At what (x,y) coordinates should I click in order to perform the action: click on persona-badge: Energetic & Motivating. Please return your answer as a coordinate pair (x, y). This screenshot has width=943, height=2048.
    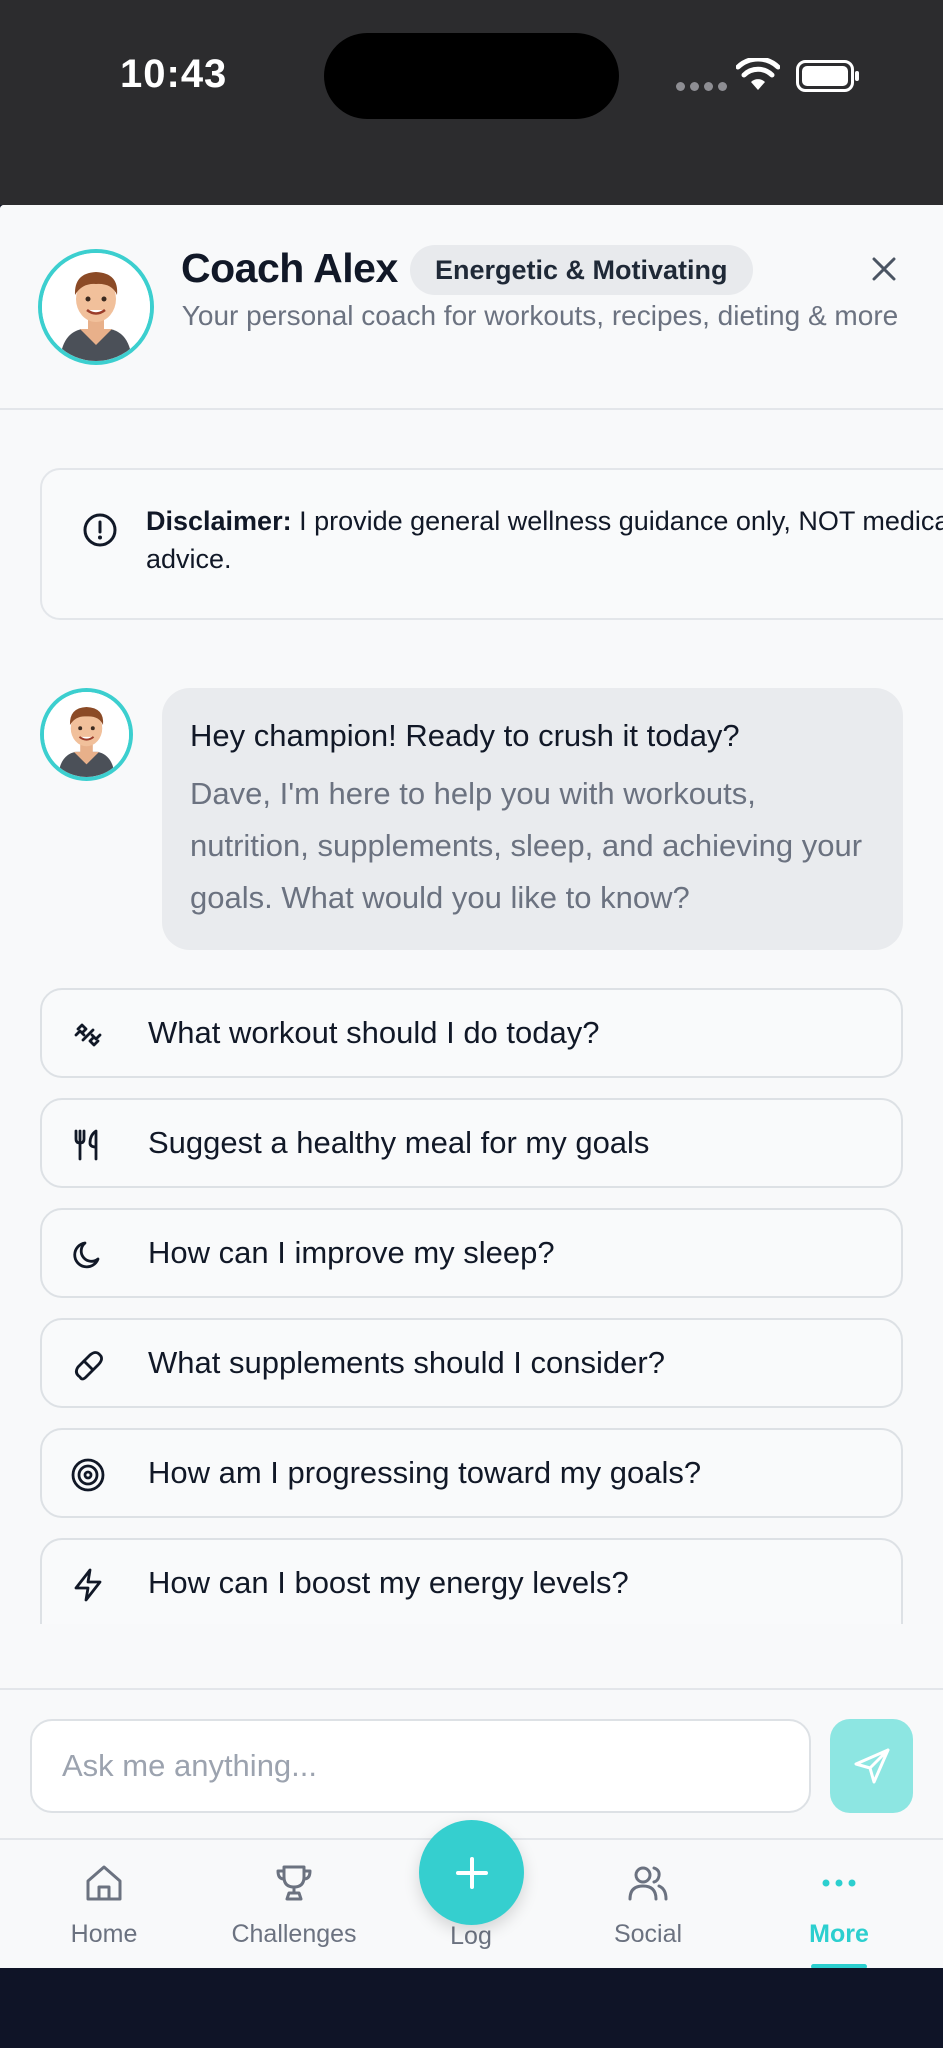
    Looking at the image, I should click on (581, 270).